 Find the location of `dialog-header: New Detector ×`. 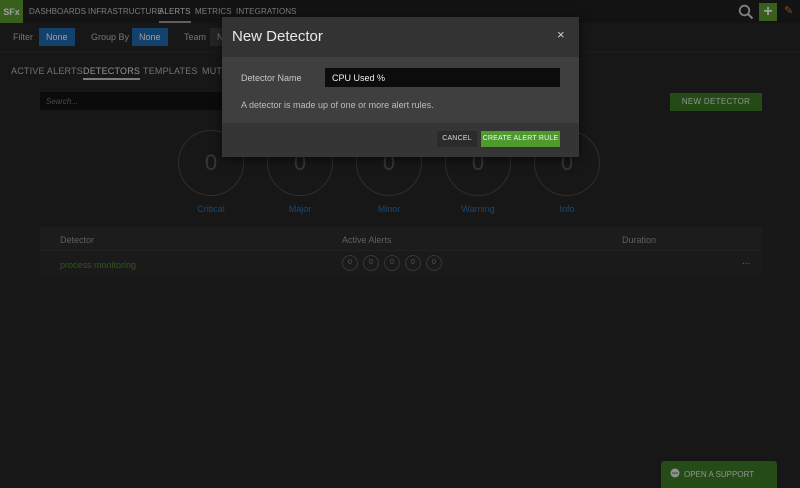

dialog-header: New Detector × is located at coordinates (400, 37).